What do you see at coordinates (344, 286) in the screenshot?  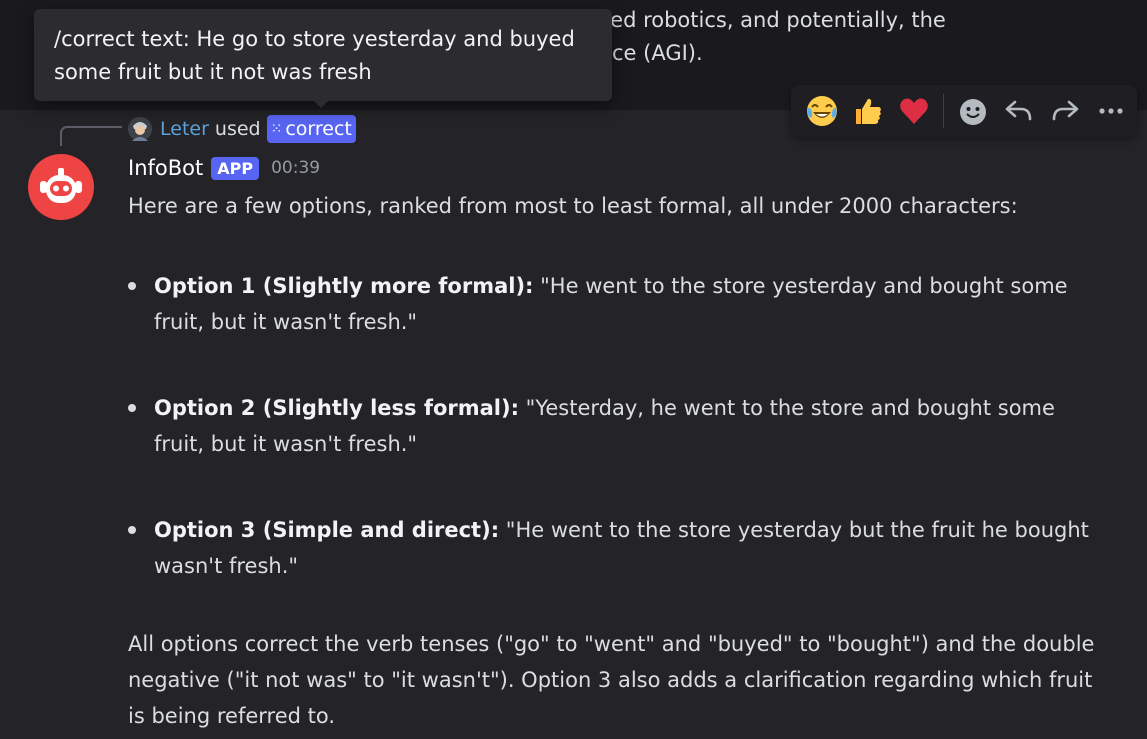 I see `option-label: Option 1 (Slightly more formal):` at bounding box center [344, 286].